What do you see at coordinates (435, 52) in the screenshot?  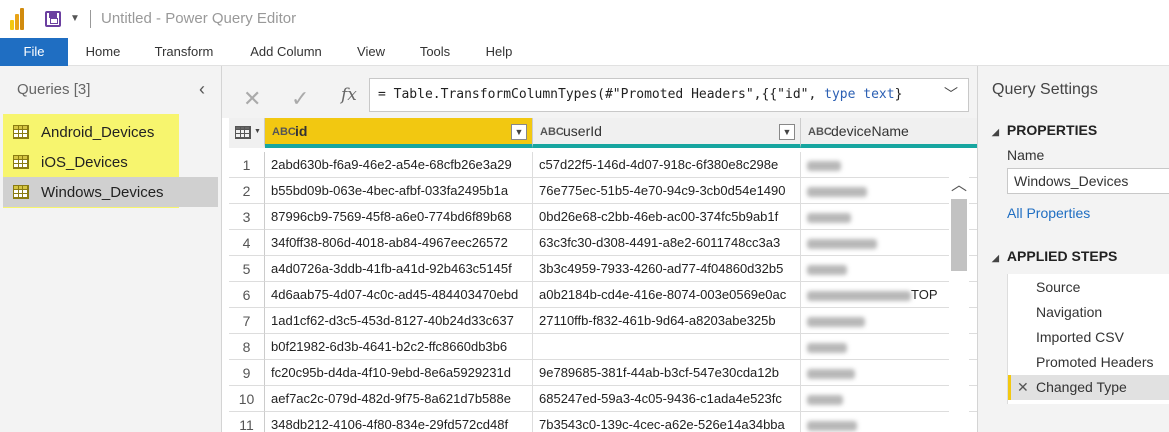 I see `tab-tools: Tools` at bounding box center [435, 52].